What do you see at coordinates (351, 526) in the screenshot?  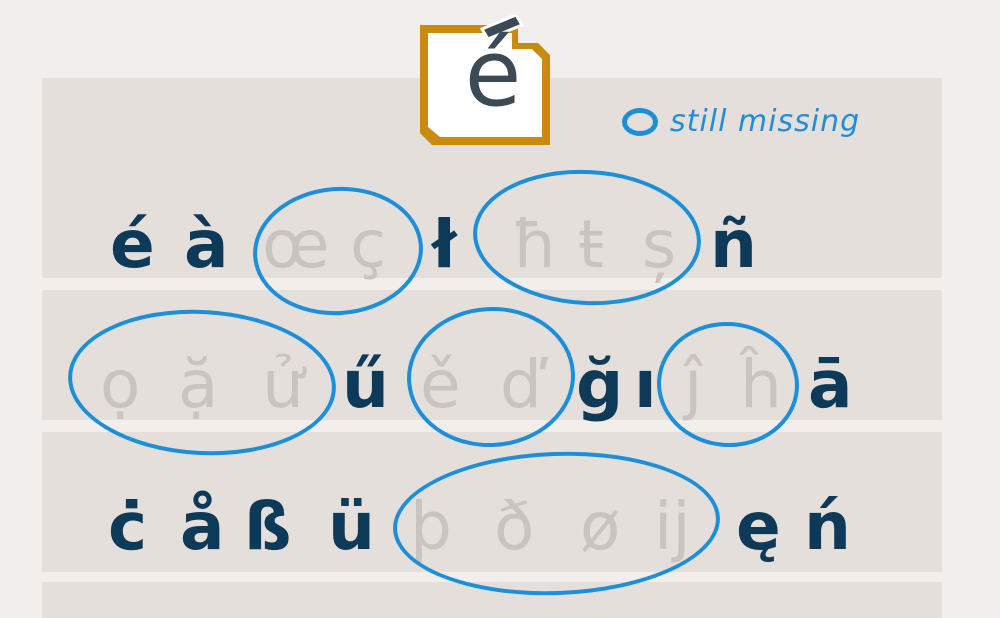 I see `supported-glyph: ü` at bounding box center [351, 526].